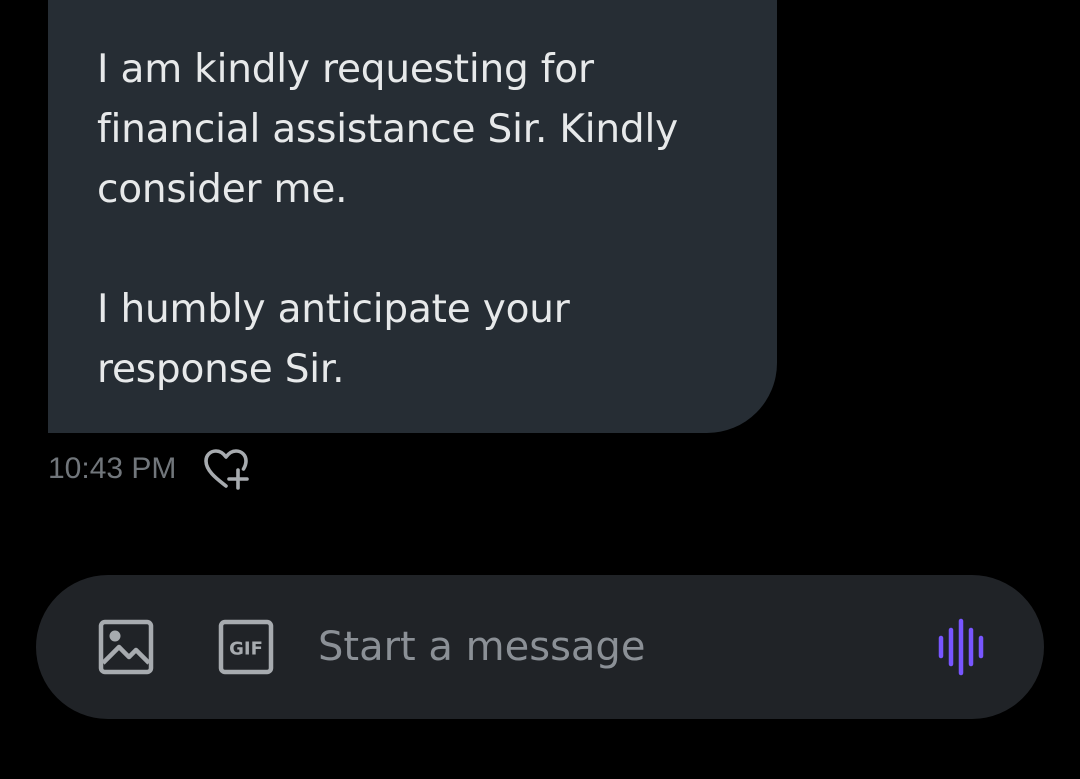  What do you see at coordinates (112, 468) in the screenshot?
I see `message-timestamp: 10:43 PM` at bounding box center [112, 468].